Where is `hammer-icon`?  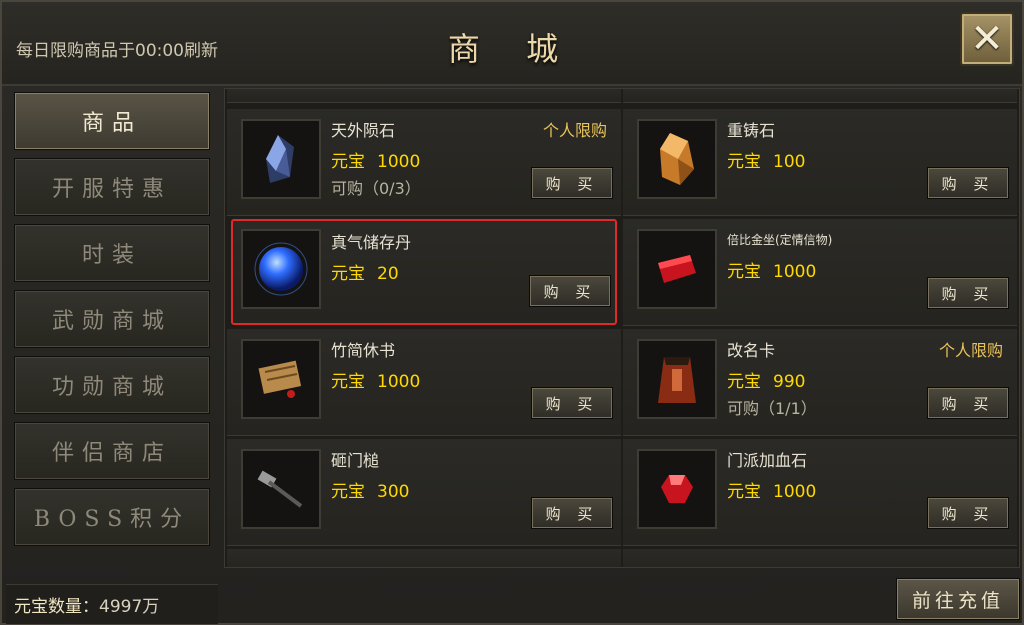 hammer-icon is located at coordinates (281, 489).